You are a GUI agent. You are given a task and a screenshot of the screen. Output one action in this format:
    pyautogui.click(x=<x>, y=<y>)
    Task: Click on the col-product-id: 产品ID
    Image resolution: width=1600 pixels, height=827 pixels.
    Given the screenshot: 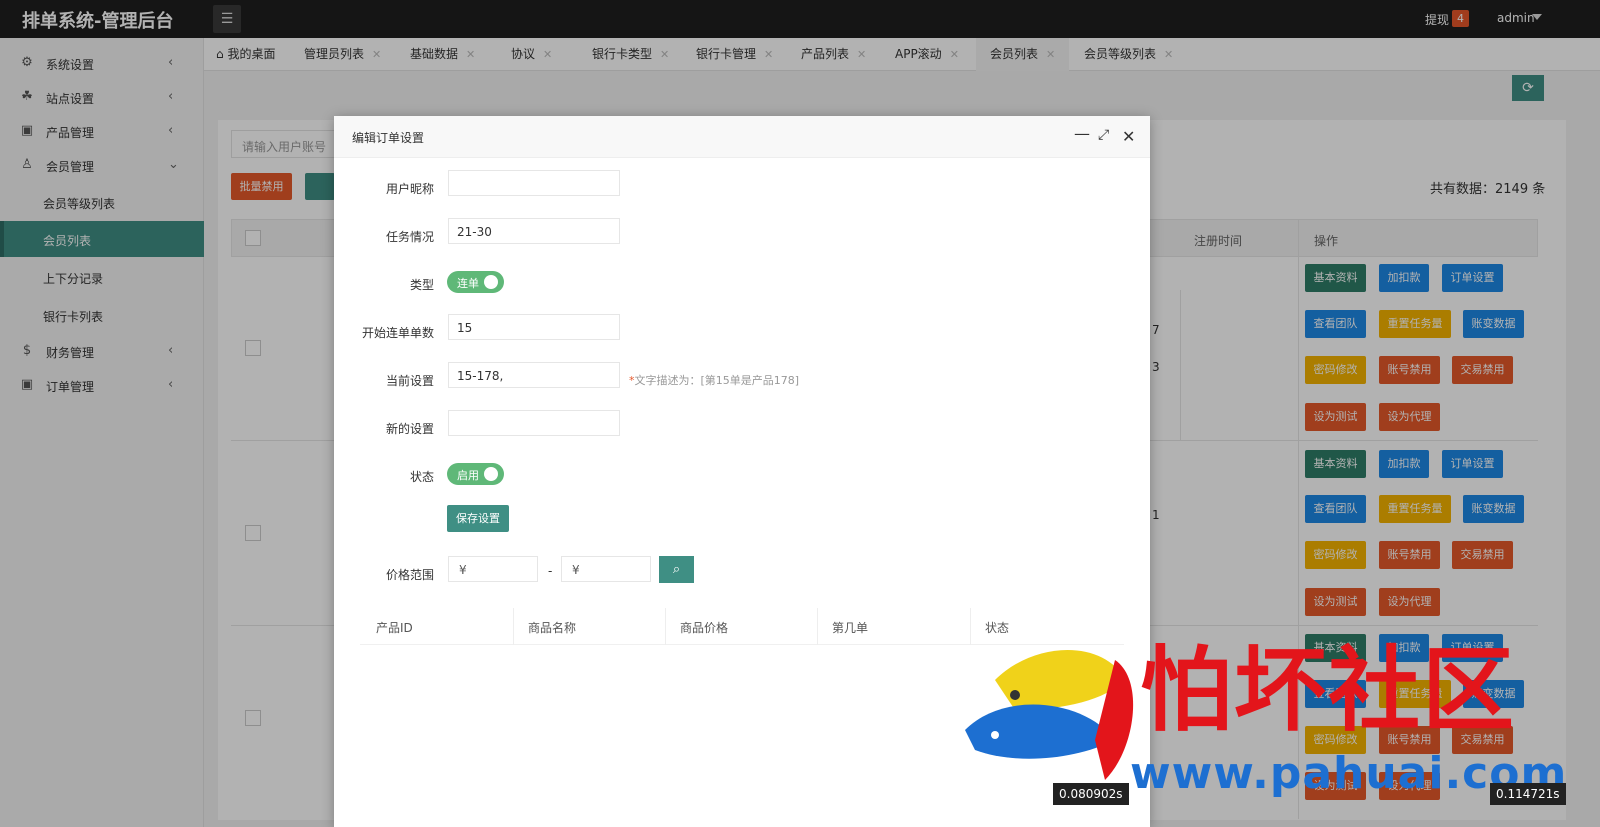 What is the action you would take?
    pyautogui.click(x=394, y=628)
    